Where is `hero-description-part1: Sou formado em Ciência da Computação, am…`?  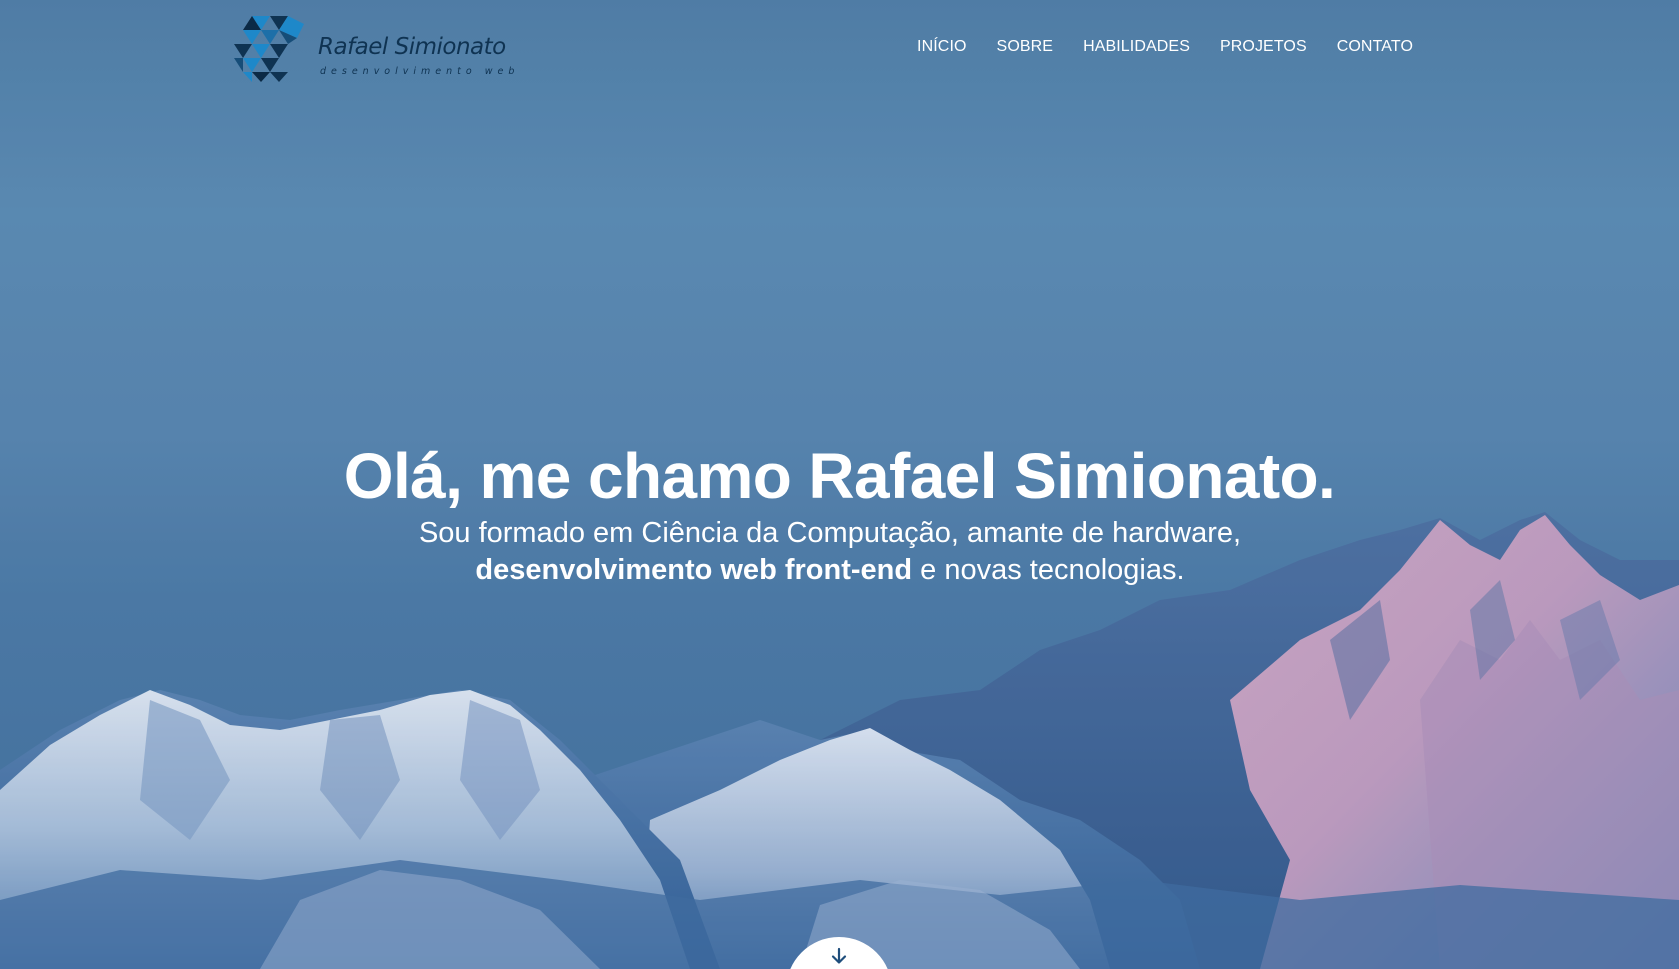
hero-description-part1: Sou formado em Ciência da Computação, am… is located at coordinates (830, 533).